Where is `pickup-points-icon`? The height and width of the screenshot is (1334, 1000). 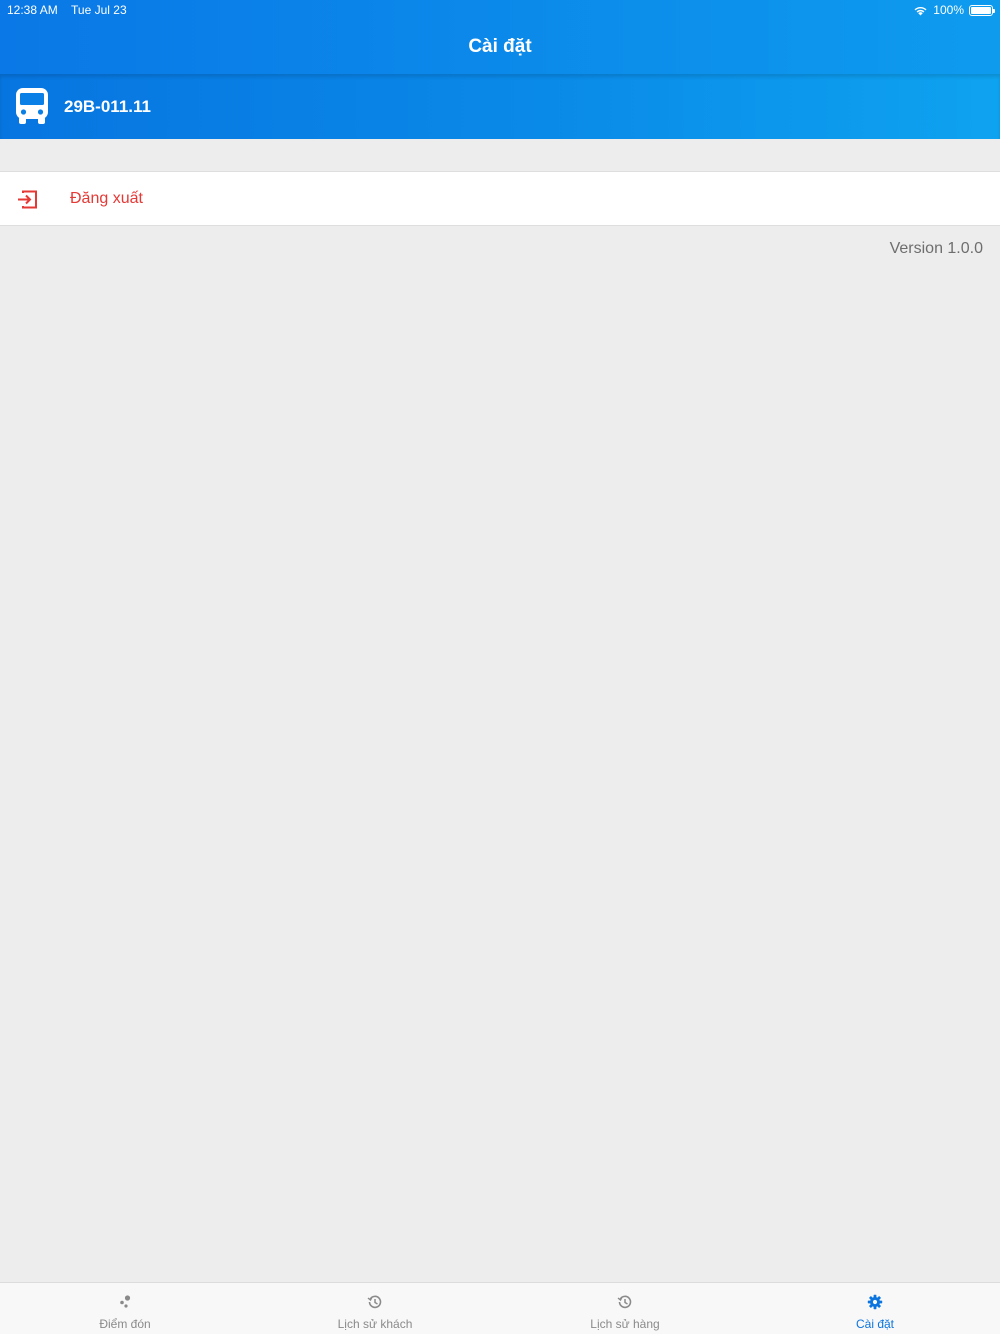
pickup-points-icon is located at coordinates (125, 1301).